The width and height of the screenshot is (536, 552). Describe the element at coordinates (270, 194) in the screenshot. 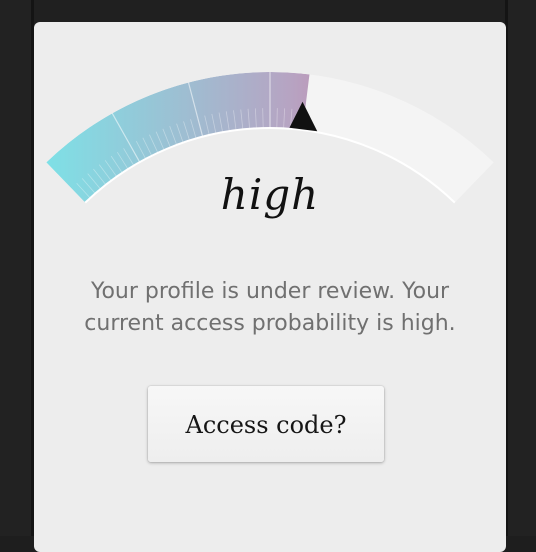

I see `probability-level-label: high` at that location.